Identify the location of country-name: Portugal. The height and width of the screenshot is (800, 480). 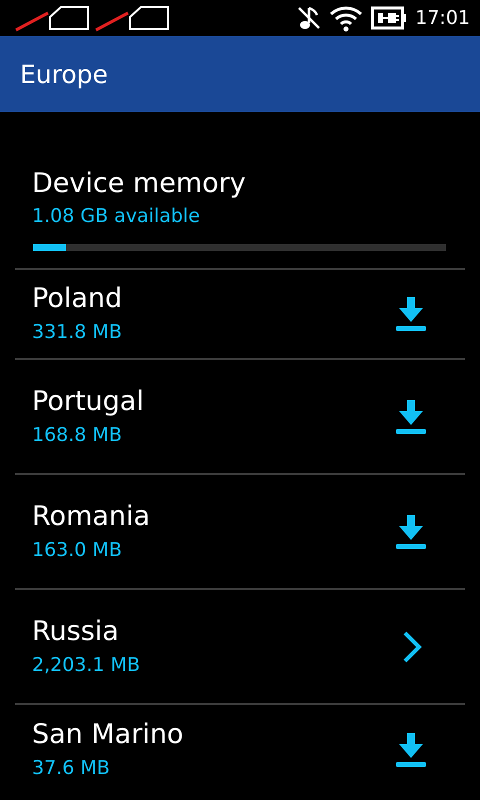
(88, 402).